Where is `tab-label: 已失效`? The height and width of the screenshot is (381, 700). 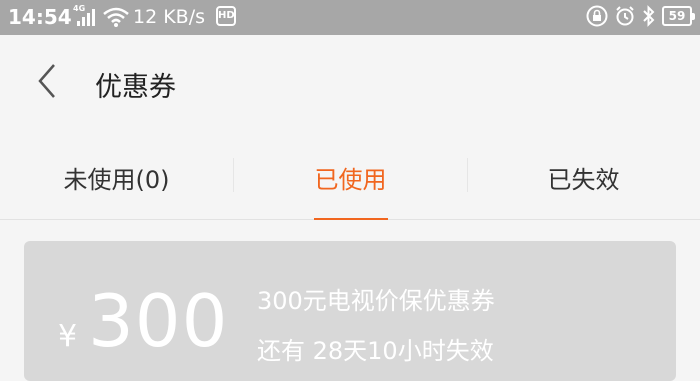
tab-label: 已失效 is located at coordinates (583, 180).